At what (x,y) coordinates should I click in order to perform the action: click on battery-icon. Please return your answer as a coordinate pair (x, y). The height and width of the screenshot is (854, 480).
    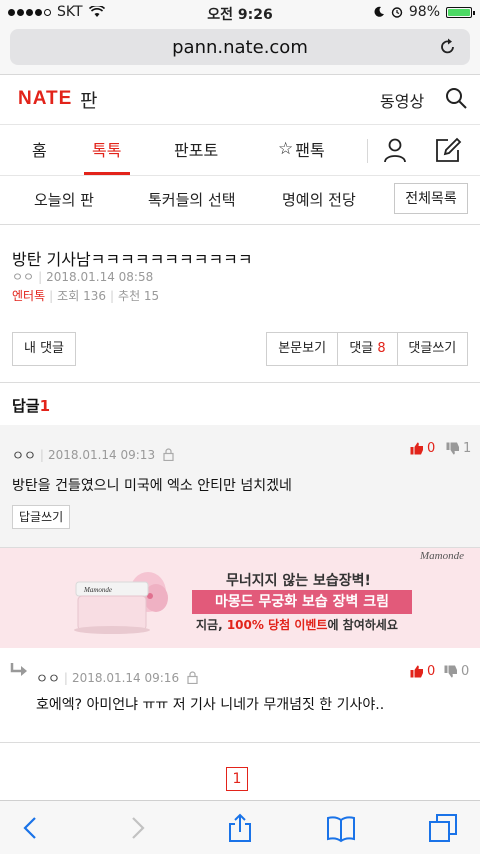
    Looking at the image, I should click on (460, 12).